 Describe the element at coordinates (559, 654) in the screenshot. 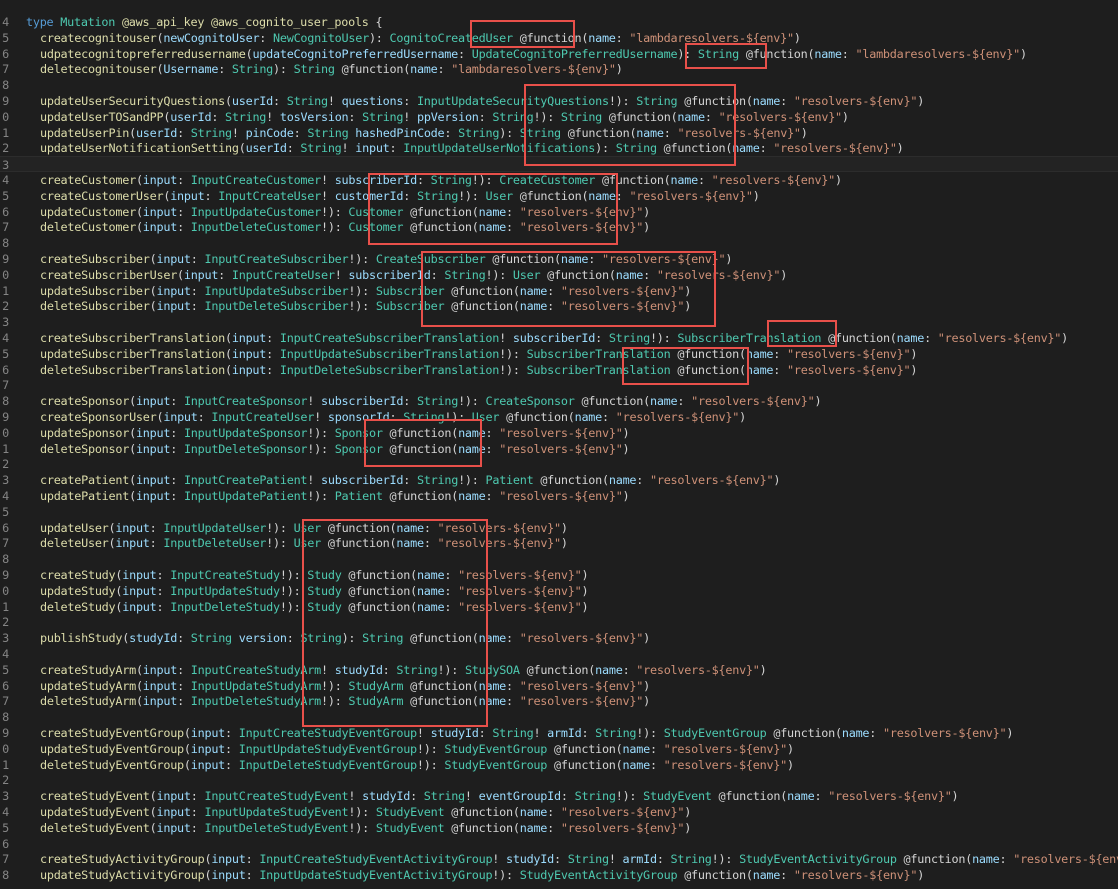

I see `code-line: 4` at that location.